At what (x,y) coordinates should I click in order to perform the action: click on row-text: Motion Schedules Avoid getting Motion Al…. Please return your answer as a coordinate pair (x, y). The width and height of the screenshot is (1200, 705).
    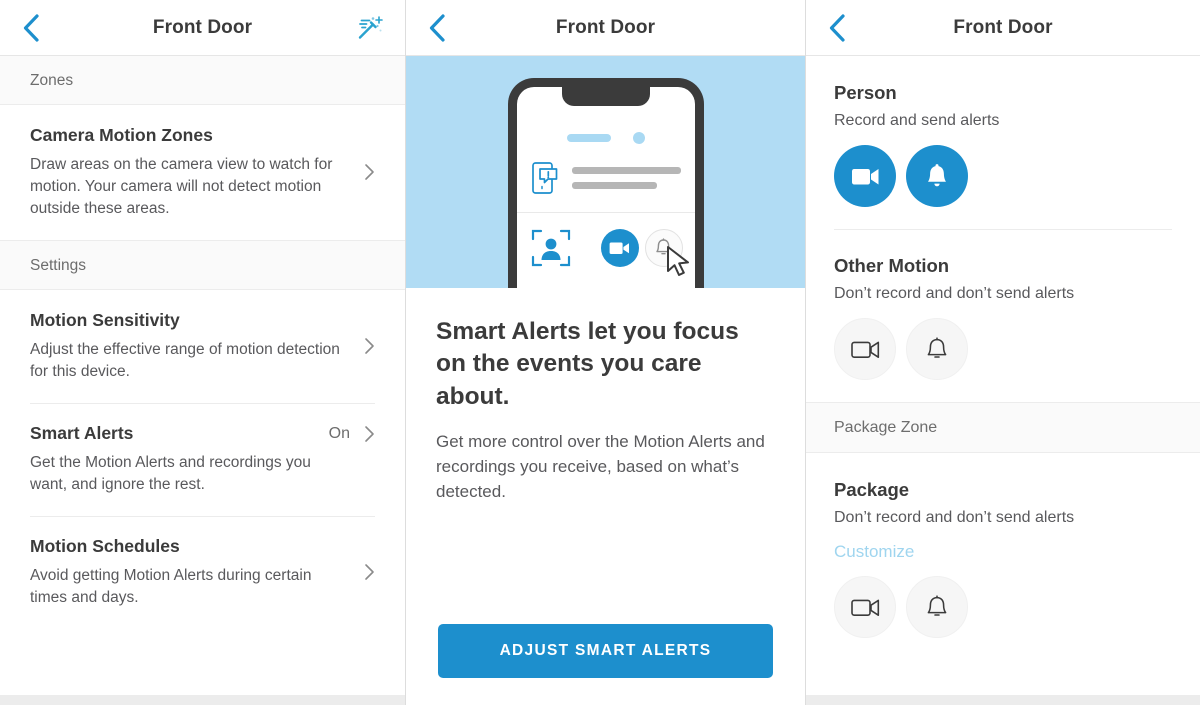
    Looking at the image, I should click on (197, 572).